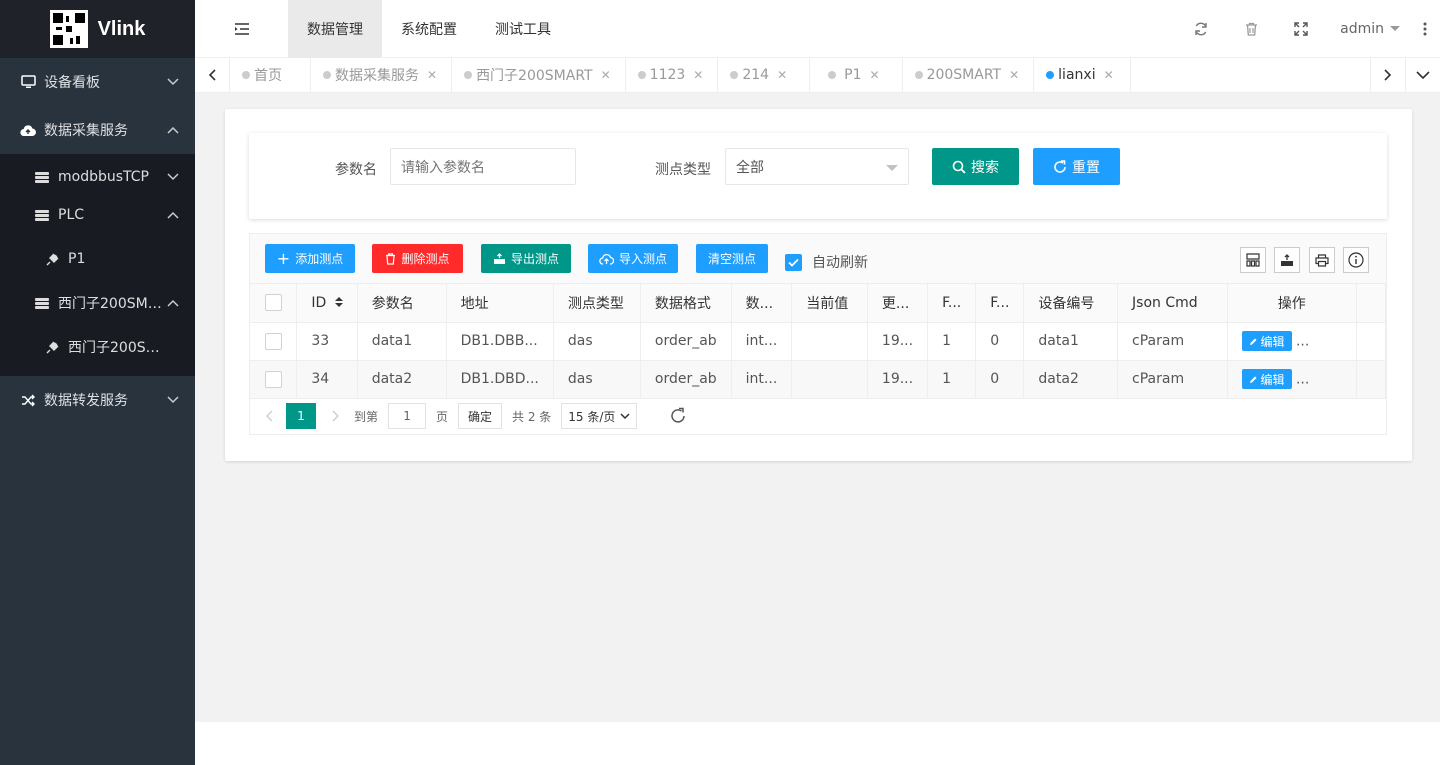  Describe the element at coordinates (319, 302) in the screenshot. I see `col-header-label: ID` at that location.